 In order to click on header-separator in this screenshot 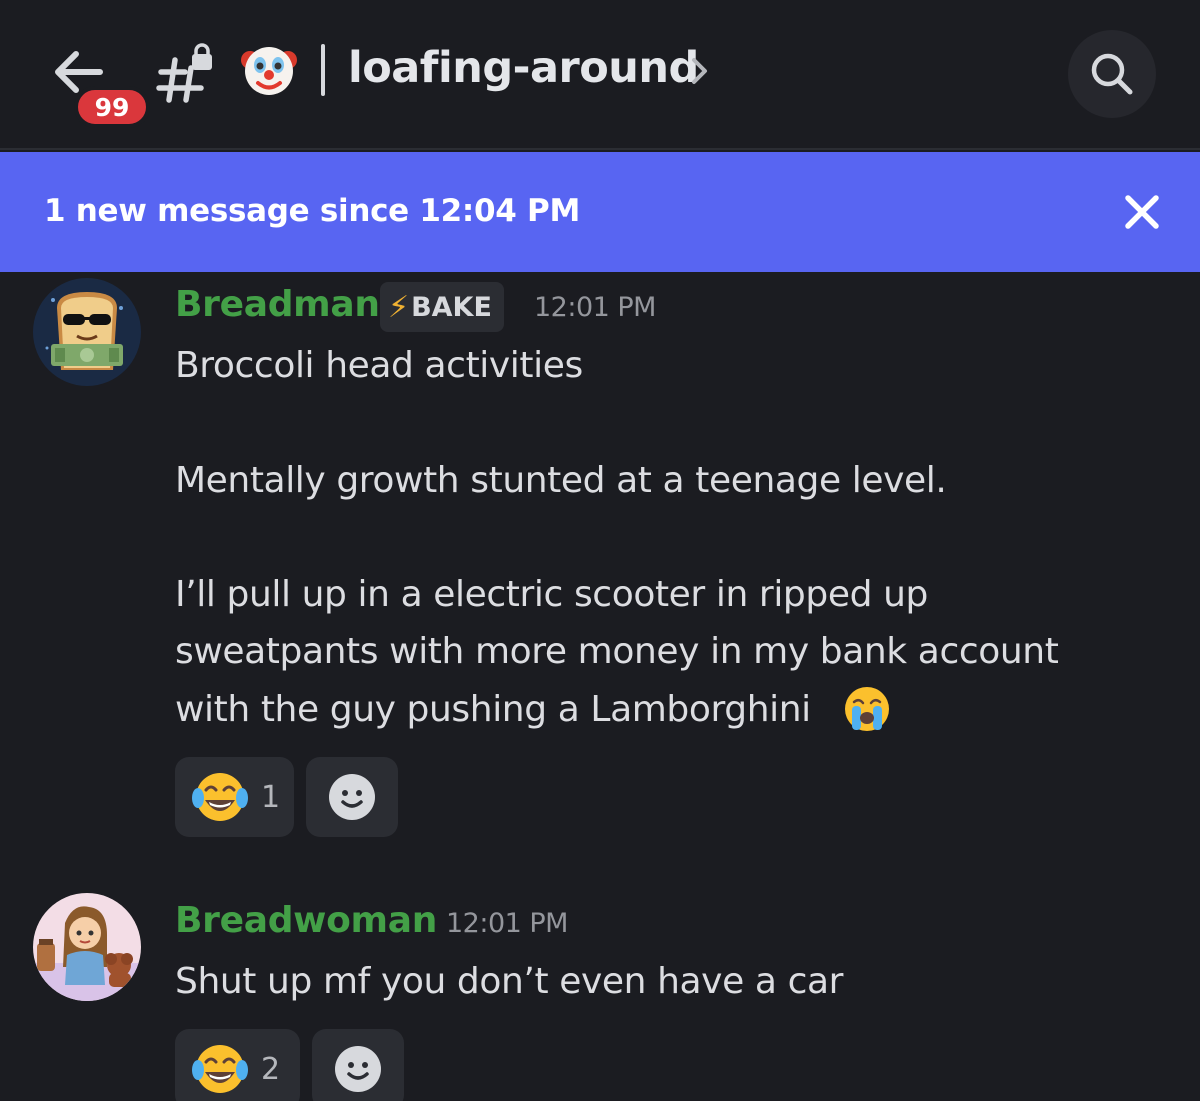, I will do `click(323, 70)`.